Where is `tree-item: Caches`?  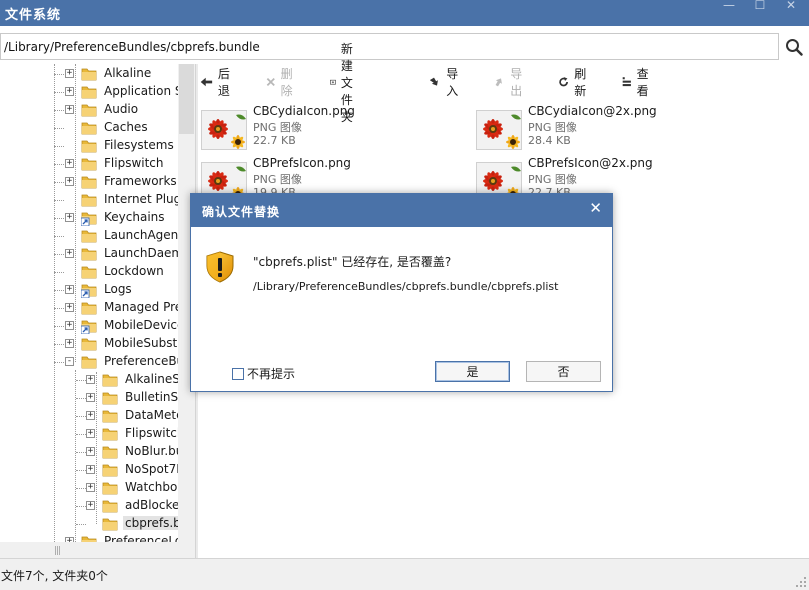 tree-item: Caches is located at coordinates (89, 128).